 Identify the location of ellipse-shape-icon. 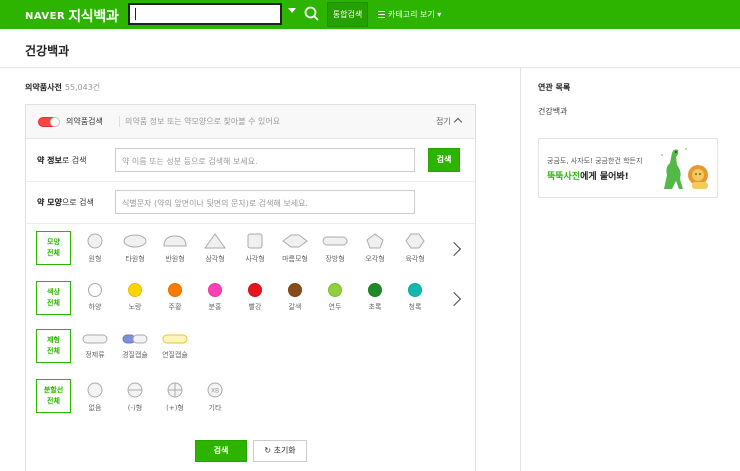
(135, 241).